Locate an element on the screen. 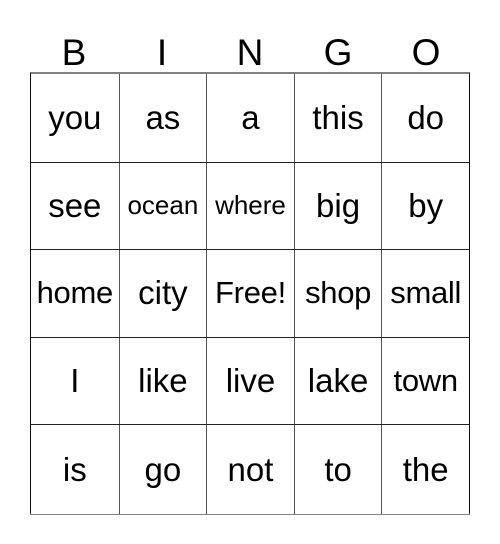 This screenshot has height=544, width=500. bingo-cell-b5: is is located at coordinates (75, 470).